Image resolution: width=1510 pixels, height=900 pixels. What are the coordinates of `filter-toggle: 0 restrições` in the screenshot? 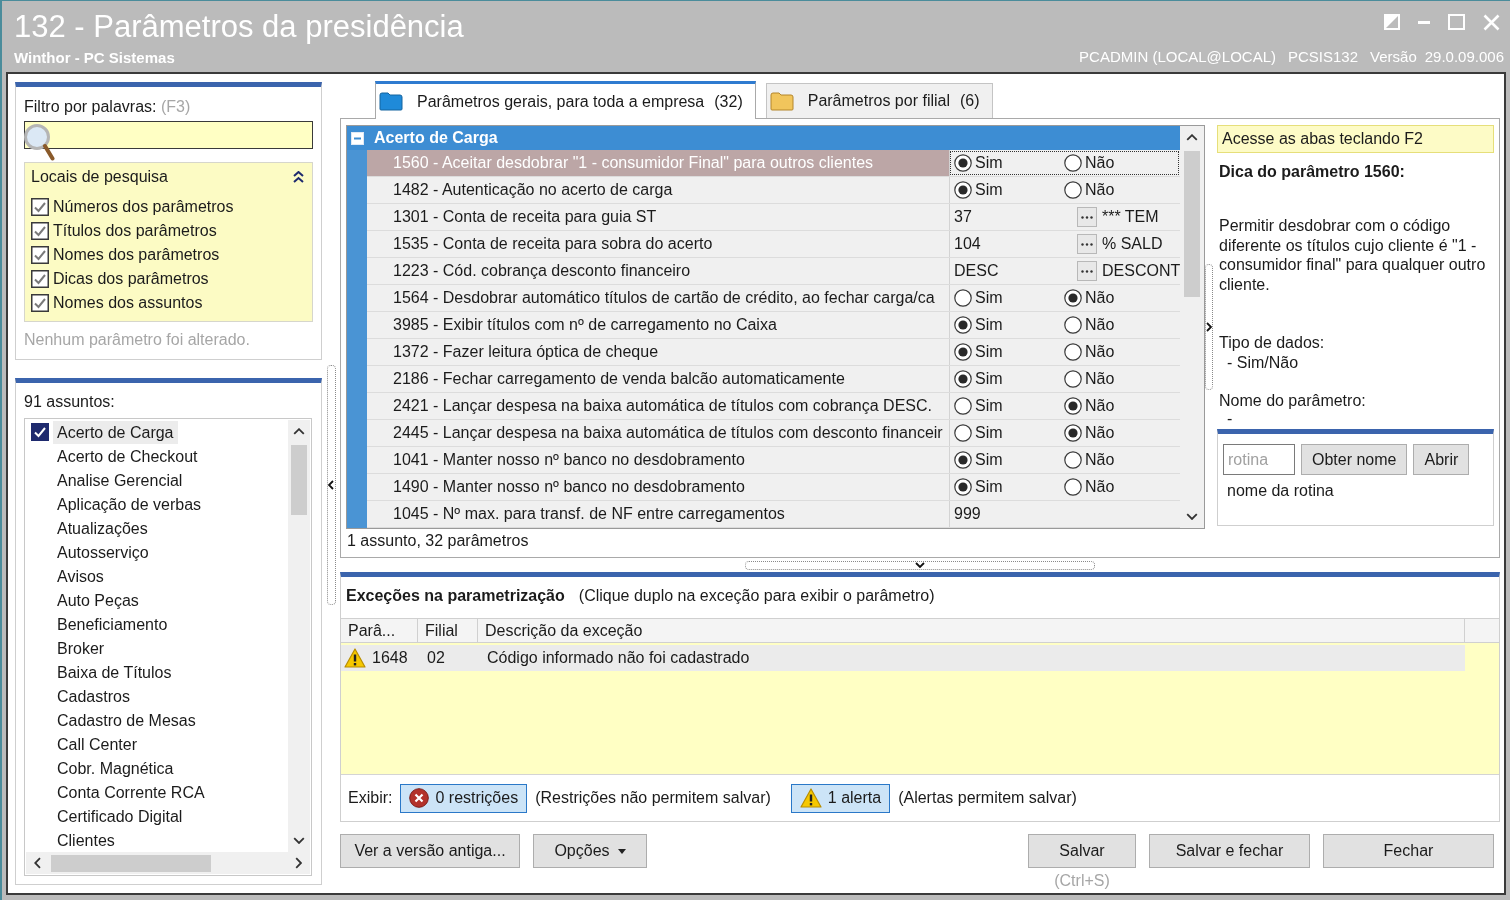 It's located at (464, 798).